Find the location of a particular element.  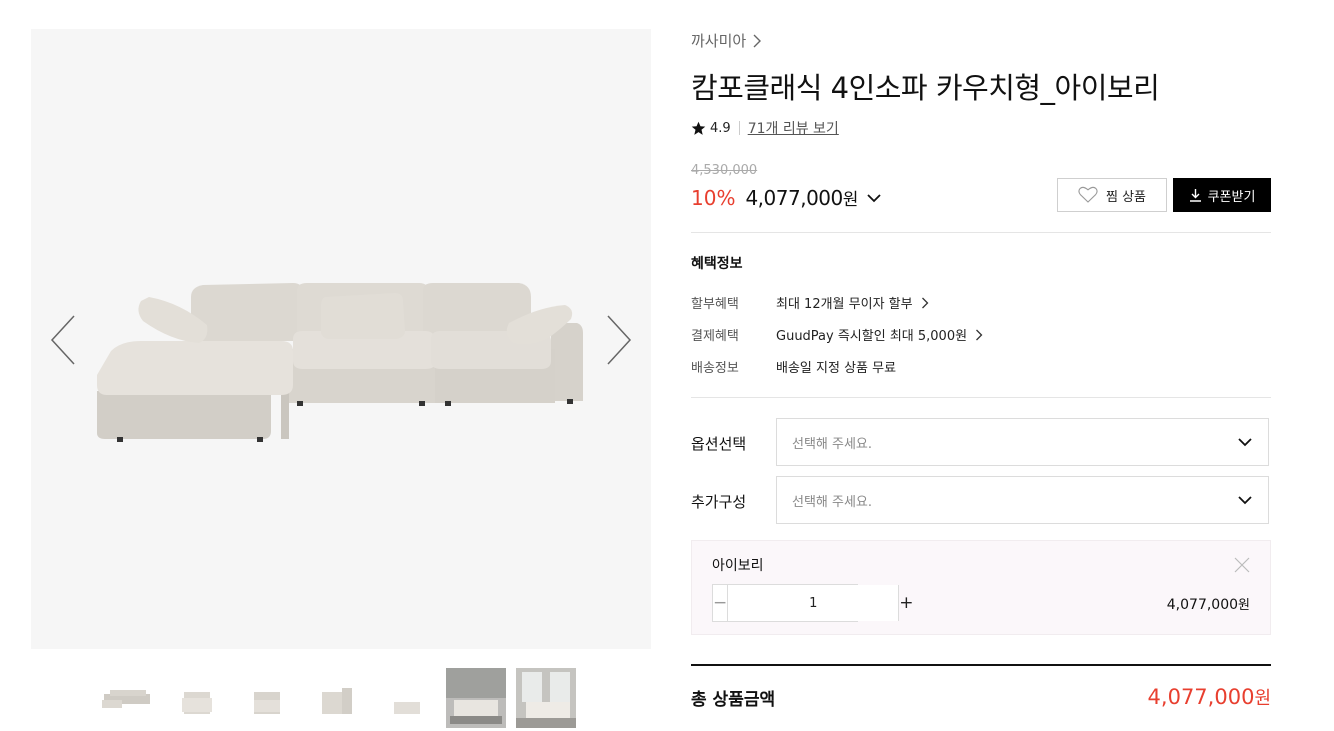

chevron-left-icon is located at coordinates (62, 340).